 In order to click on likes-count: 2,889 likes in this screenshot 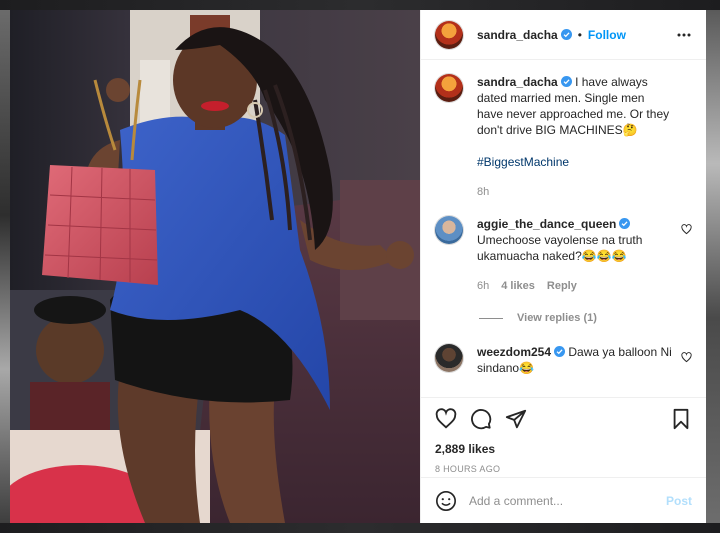, I will do `click(563, 449)`.